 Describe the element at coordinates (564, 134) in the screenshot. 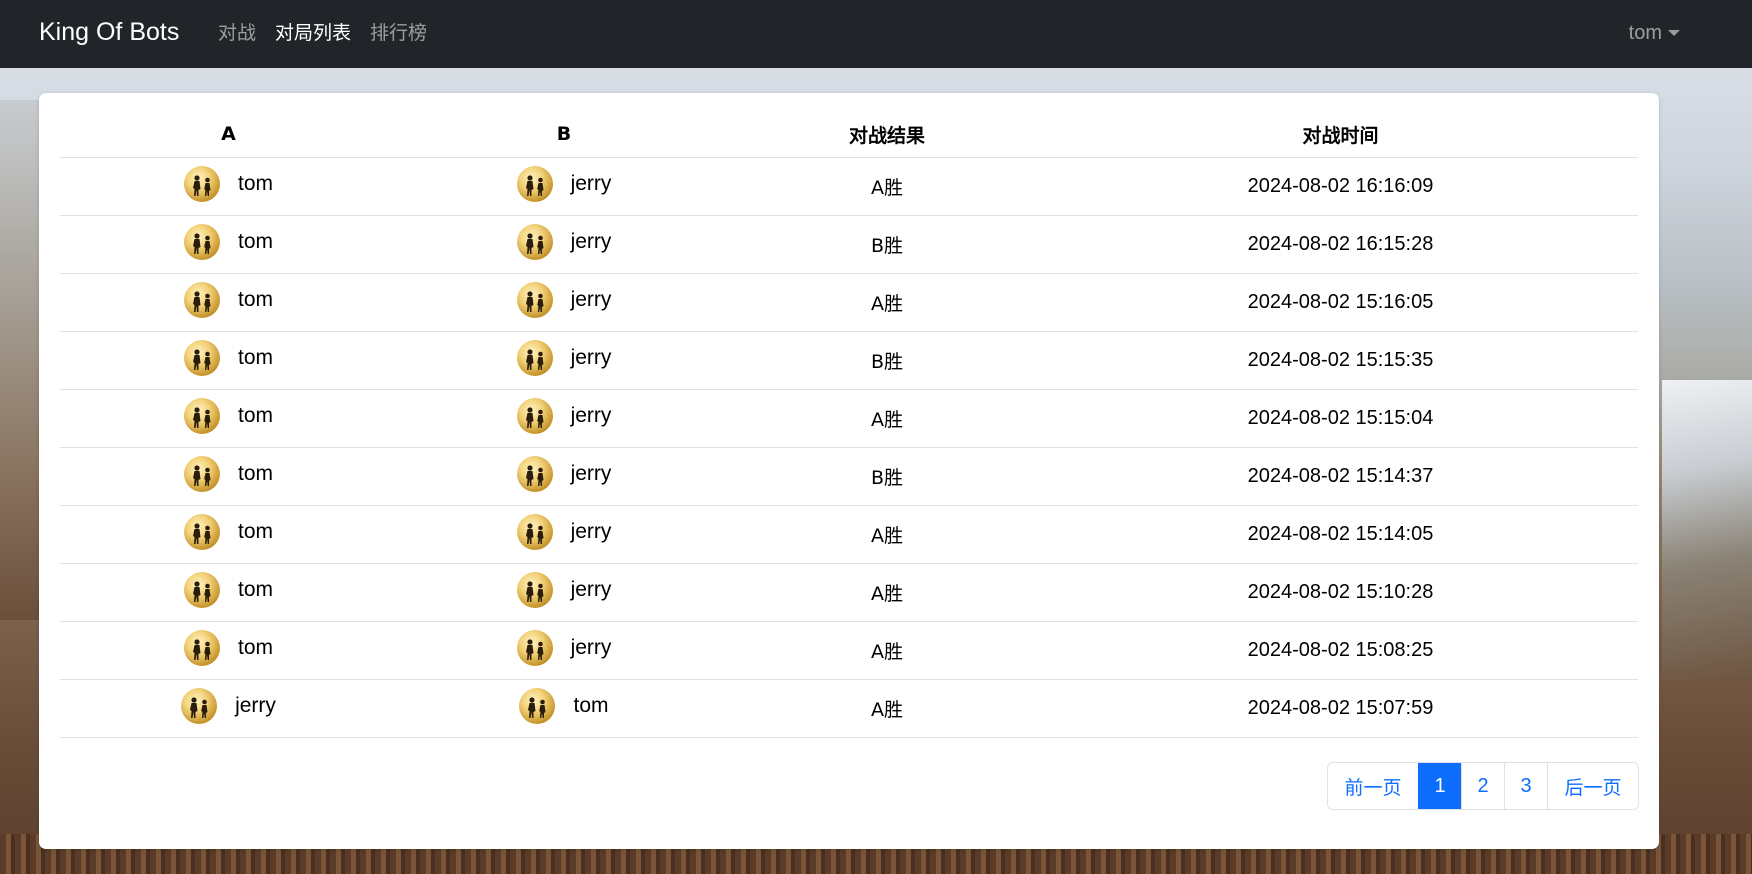

I see `header-b: B` at that location.